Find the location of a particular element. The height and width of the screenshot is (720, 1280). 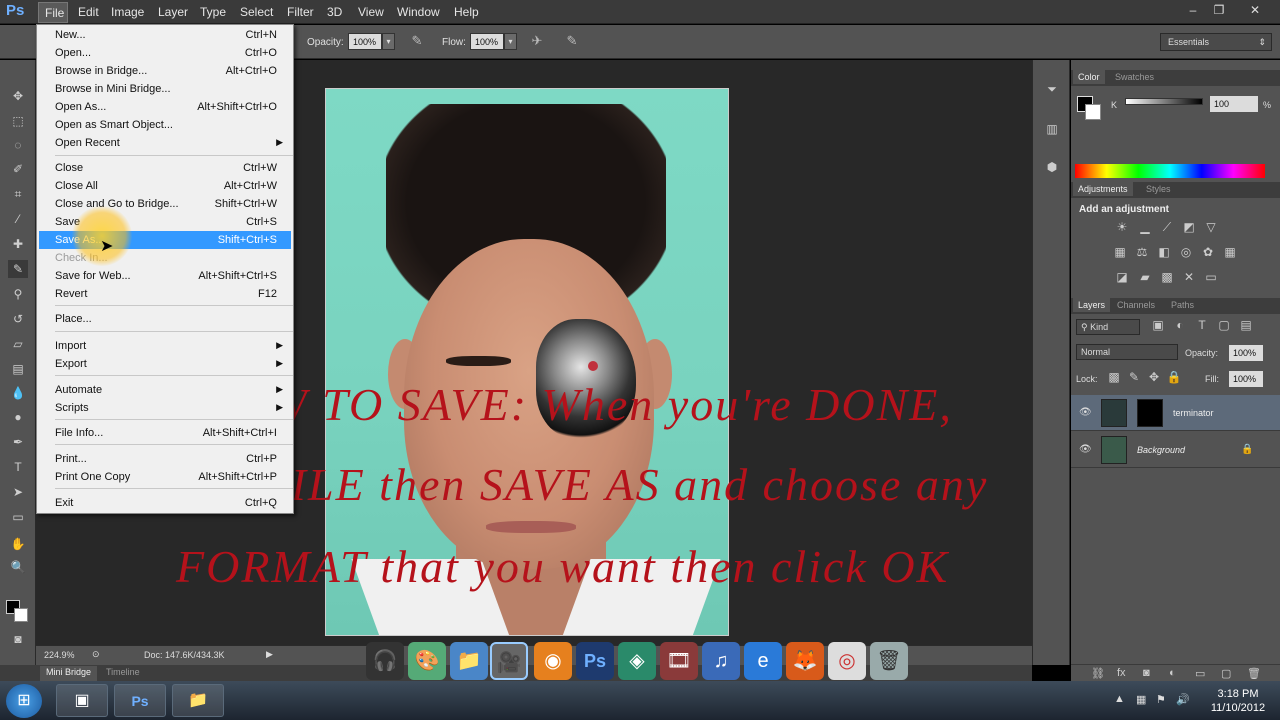

delete-layer-icon: 🗑 is located at coordinates (1254, 673).